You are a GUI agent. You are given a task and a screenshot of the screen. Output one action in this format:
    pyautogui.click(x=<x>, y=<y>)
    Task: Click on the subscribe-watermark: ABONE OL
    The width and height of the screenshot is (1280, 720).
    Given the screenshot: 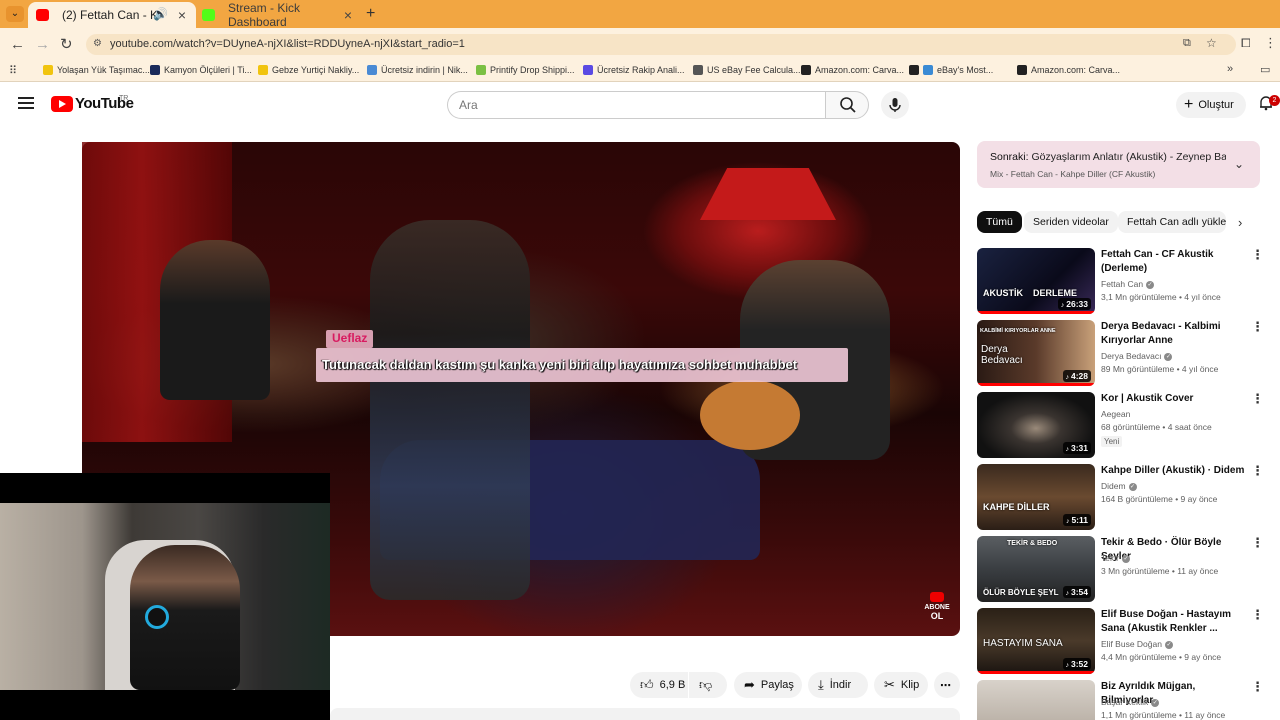 What is the action you would take?
    pyautogui.click(x=937, y=606)
    